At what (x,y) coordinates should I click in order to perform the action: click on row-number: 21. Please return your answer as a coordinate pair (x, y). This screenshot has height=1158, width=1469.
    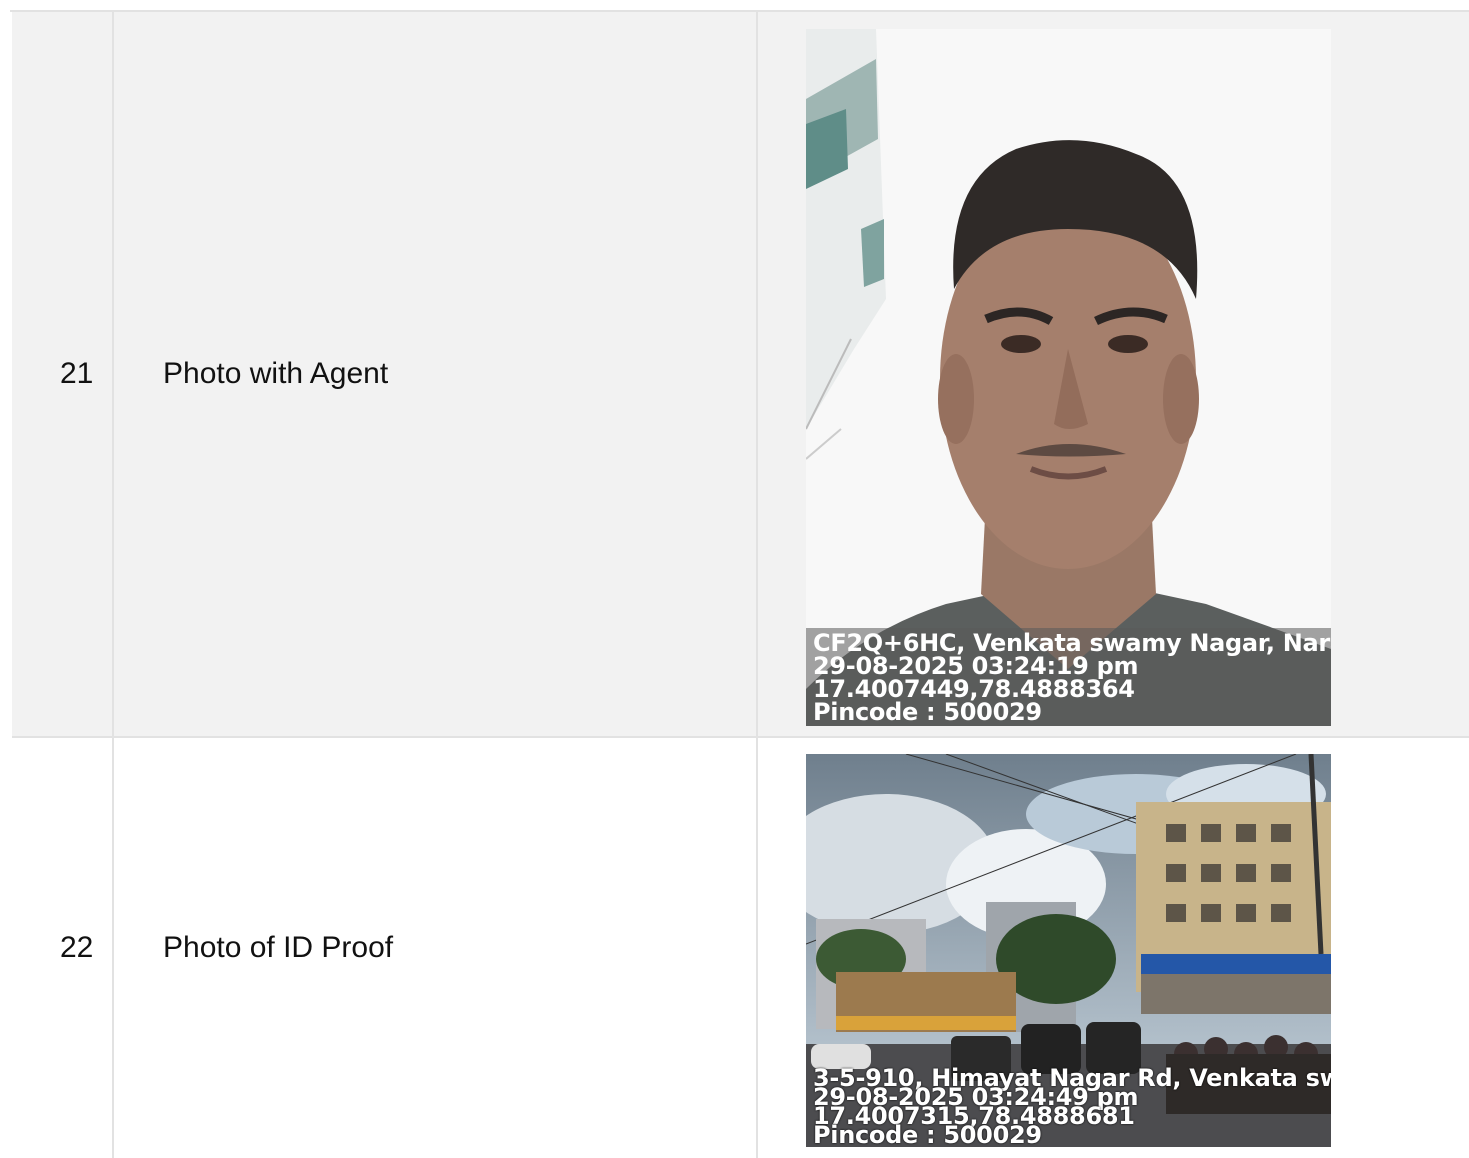
    Looking at the image, I should click on (77, 373).